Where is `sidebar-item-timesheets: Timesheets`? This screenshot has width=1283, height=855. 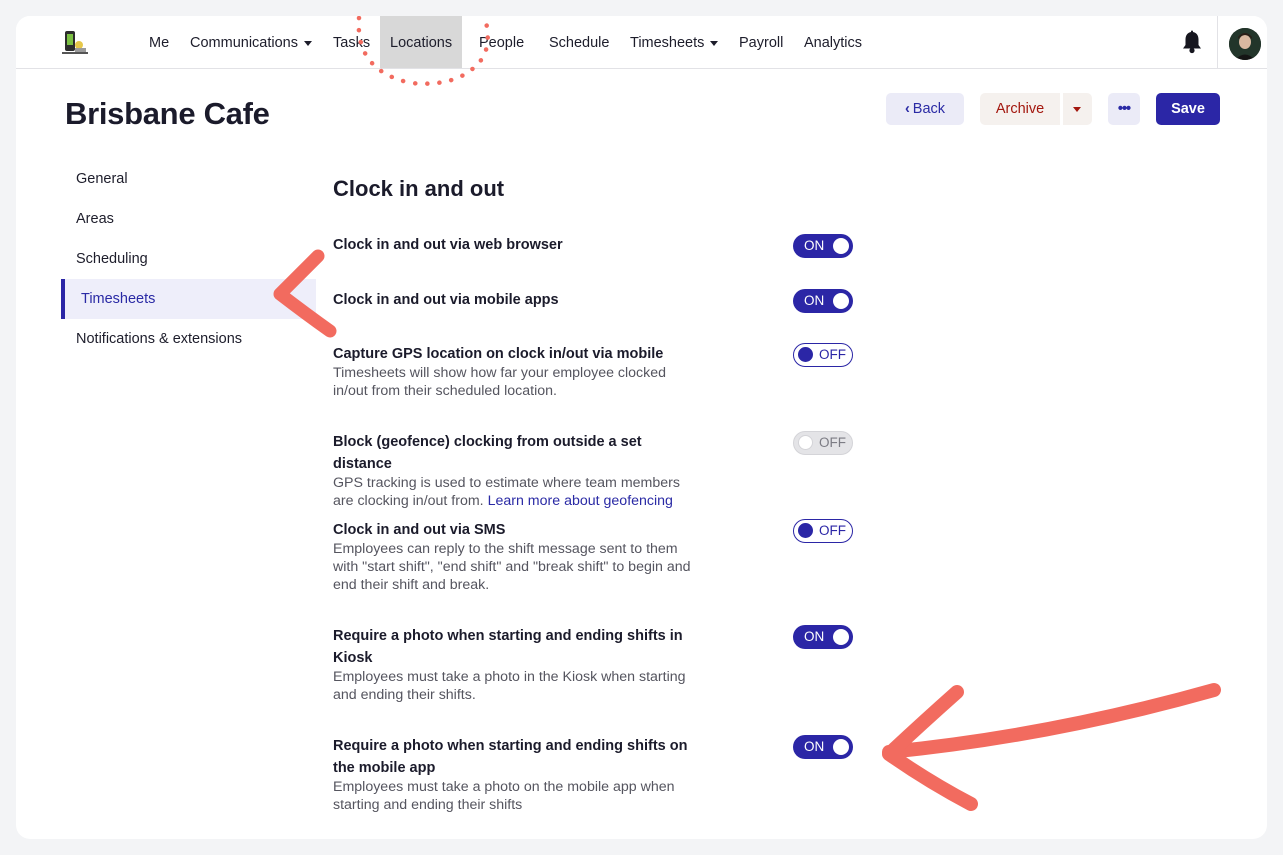
sidebar-item-timesheets: Timesheets is located at coordinates (188, 299).